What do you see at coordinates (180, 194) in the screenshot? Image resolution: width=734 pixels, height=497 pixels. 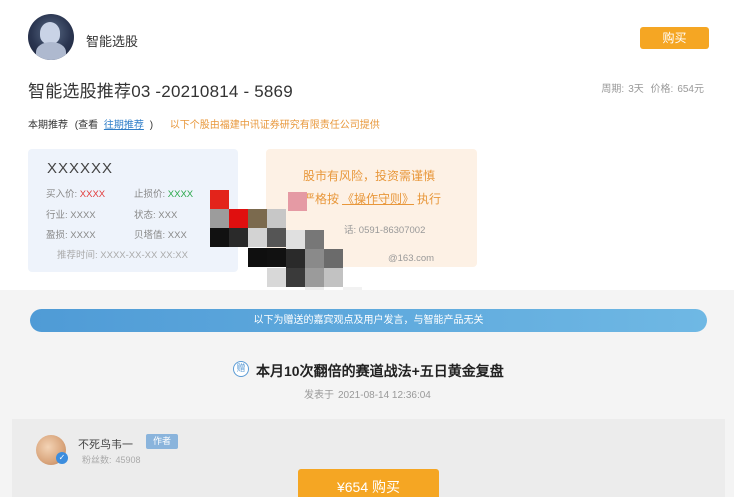 I see `stop-loss-value: XXXX` at bounding box center [180, 194].